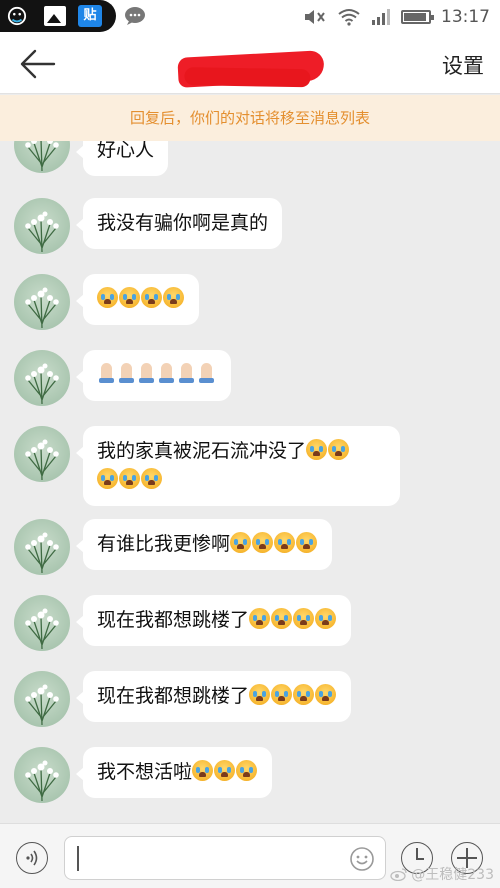 This screenshot has width=500, height=888. Describe the element at coordinates (349, 17) in the screenshot. I see `wifi-icon` at that location.